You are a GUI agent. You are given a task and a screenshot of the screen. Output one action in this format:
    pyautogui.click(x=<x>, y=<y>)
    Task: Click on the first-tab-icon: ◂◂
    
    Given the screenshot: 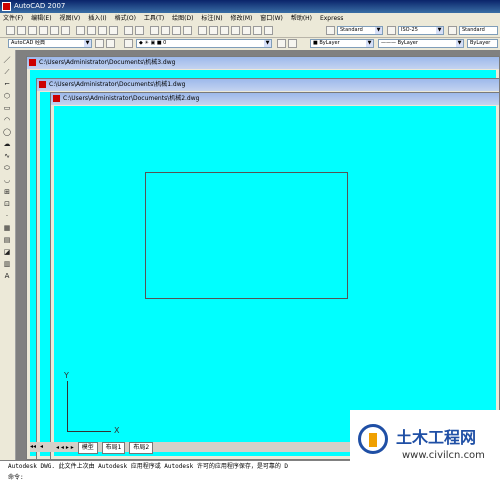 What is the action you would take?
    pyautogui.click(x=33, y=447)
    